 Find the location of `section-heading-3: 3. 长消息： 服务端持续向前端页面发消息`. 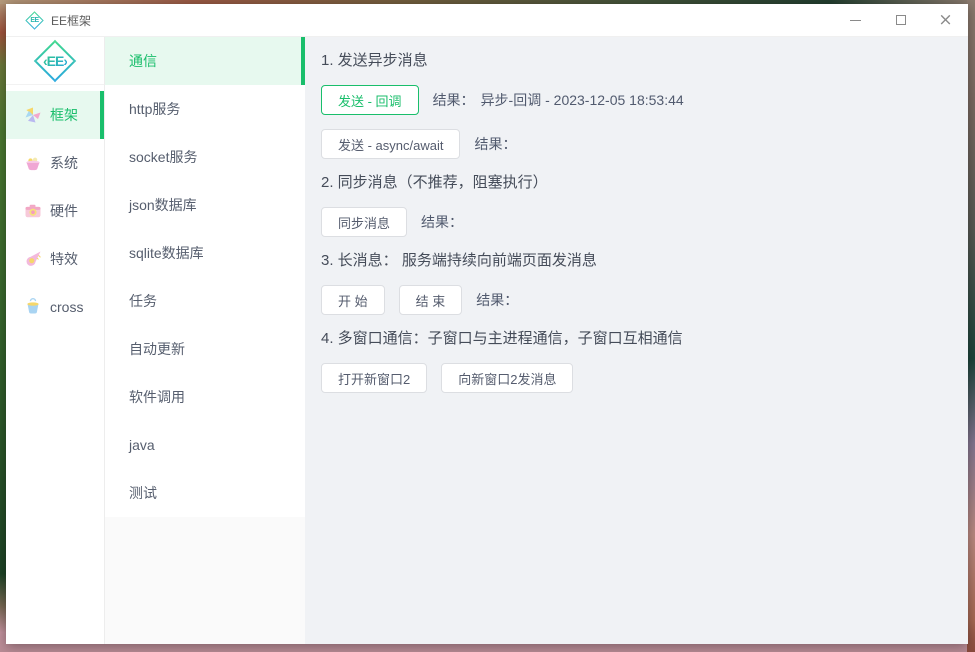

section-heading-3: 3. 长消息： 服务端持续向前端页面发消息 is located at coordinates (459, 260).